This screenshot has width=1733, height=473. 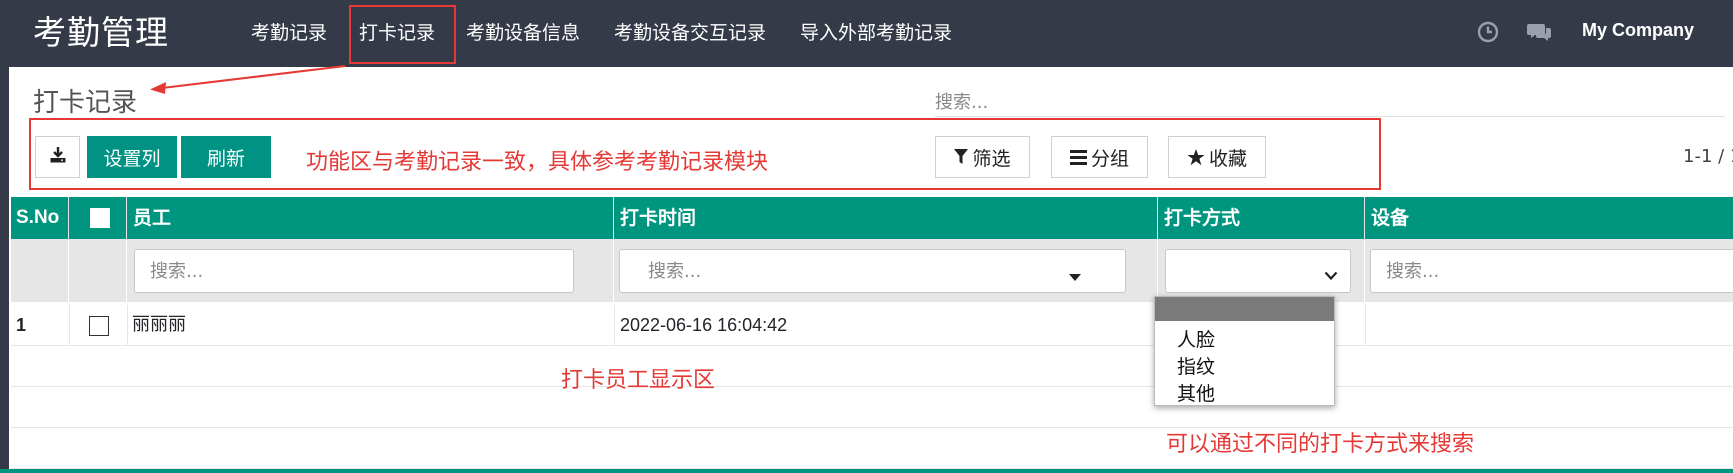 I want to click on dropdown-option-other: 其他, so click(x=1196, y=392).